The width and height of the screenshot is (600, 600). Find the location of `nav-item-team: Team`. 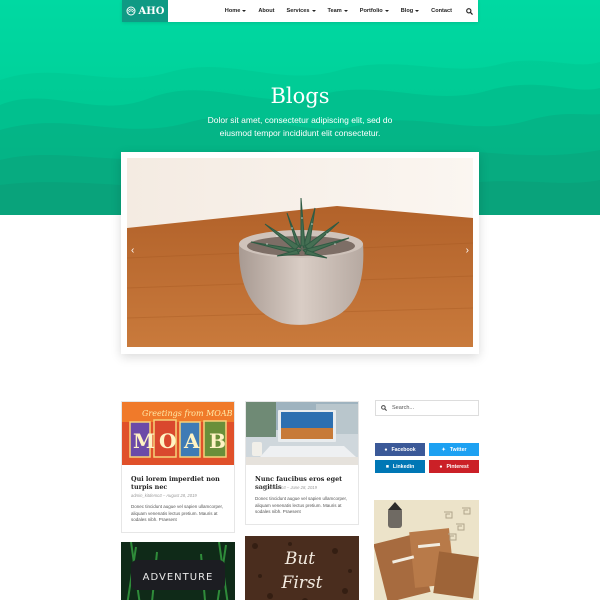

nav-item-team: Team is located at coordinates (338, 11).